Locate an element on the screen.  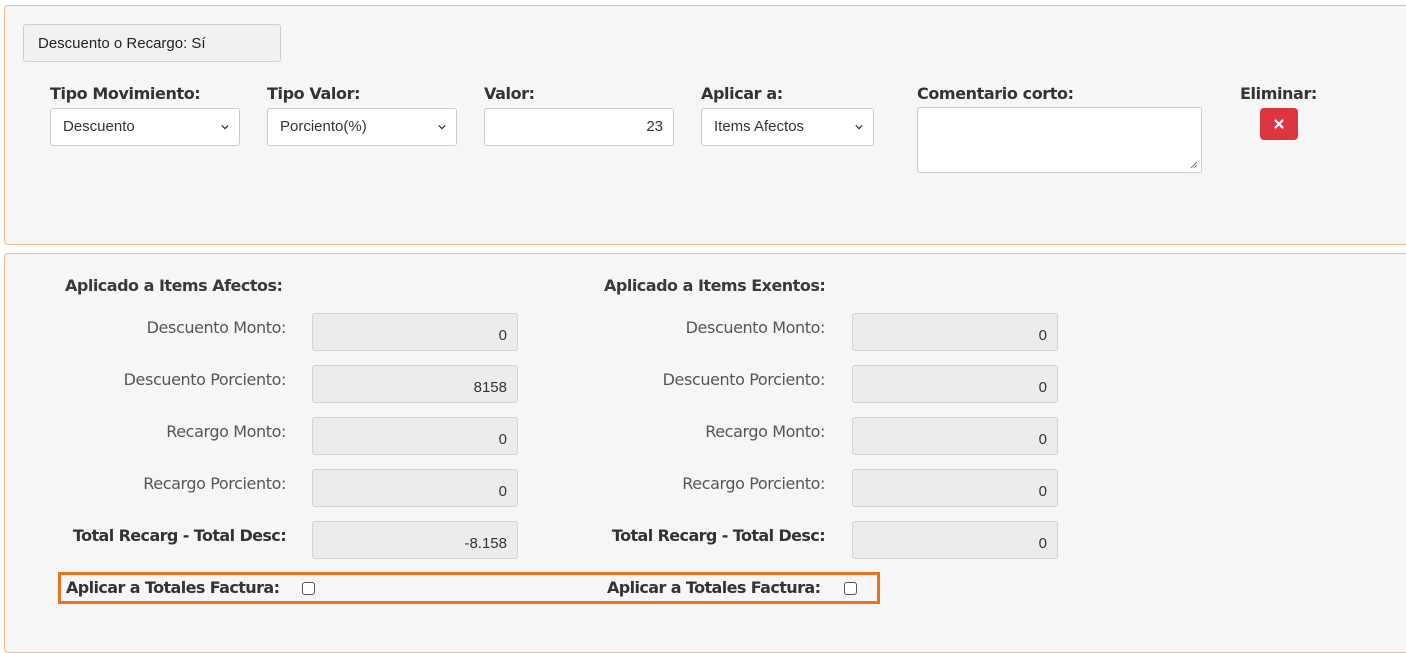
exentos-descuento-monto-field: 0 is located at coordinates (955, 332).